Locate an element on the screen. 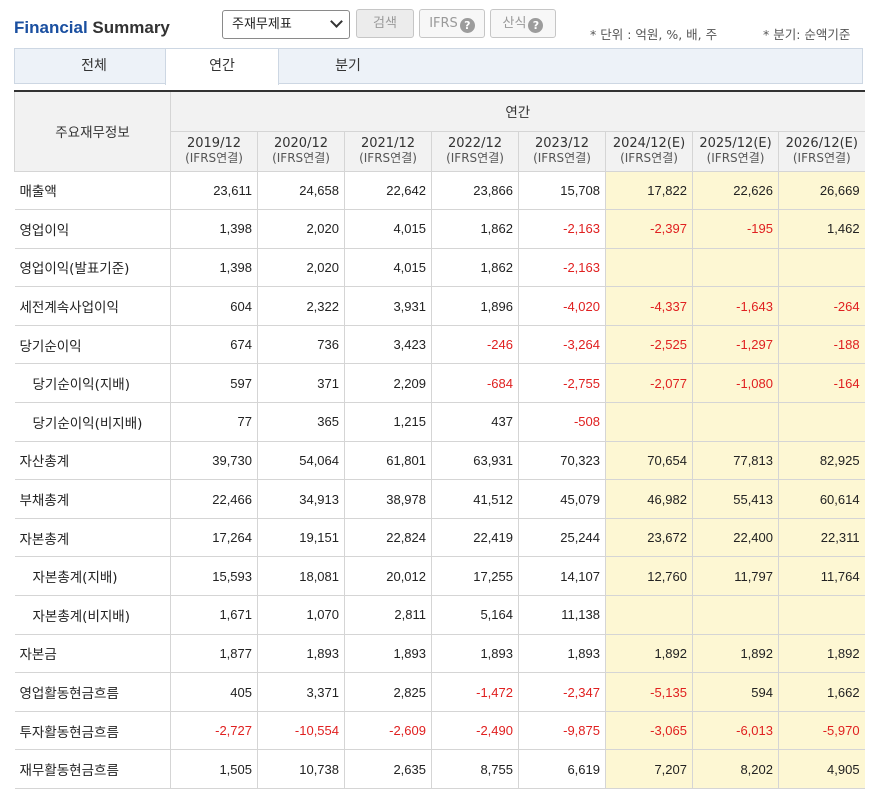 The width and height of the screenshot is (878, 790). table-cell: 594 is located at coordinates (735, 692).